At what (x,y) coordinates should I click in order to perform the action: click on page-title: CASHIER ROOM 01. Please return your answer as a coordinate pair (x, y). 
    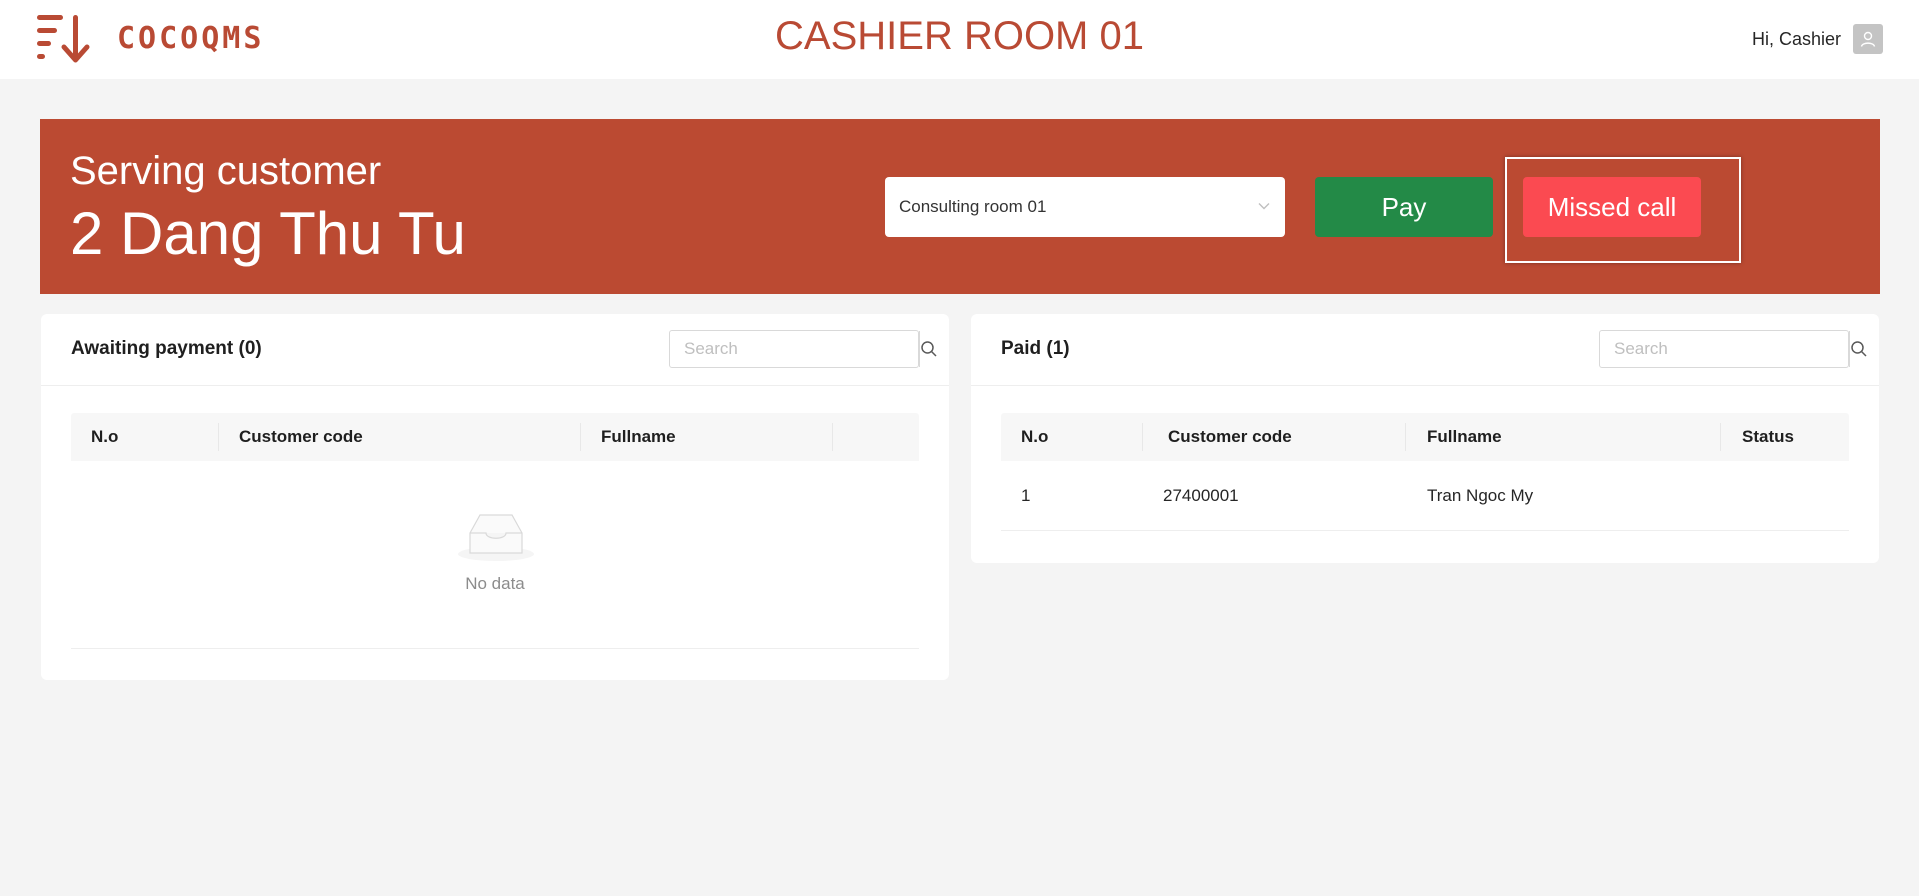
    Looking at the image, I should click on (959, 36).